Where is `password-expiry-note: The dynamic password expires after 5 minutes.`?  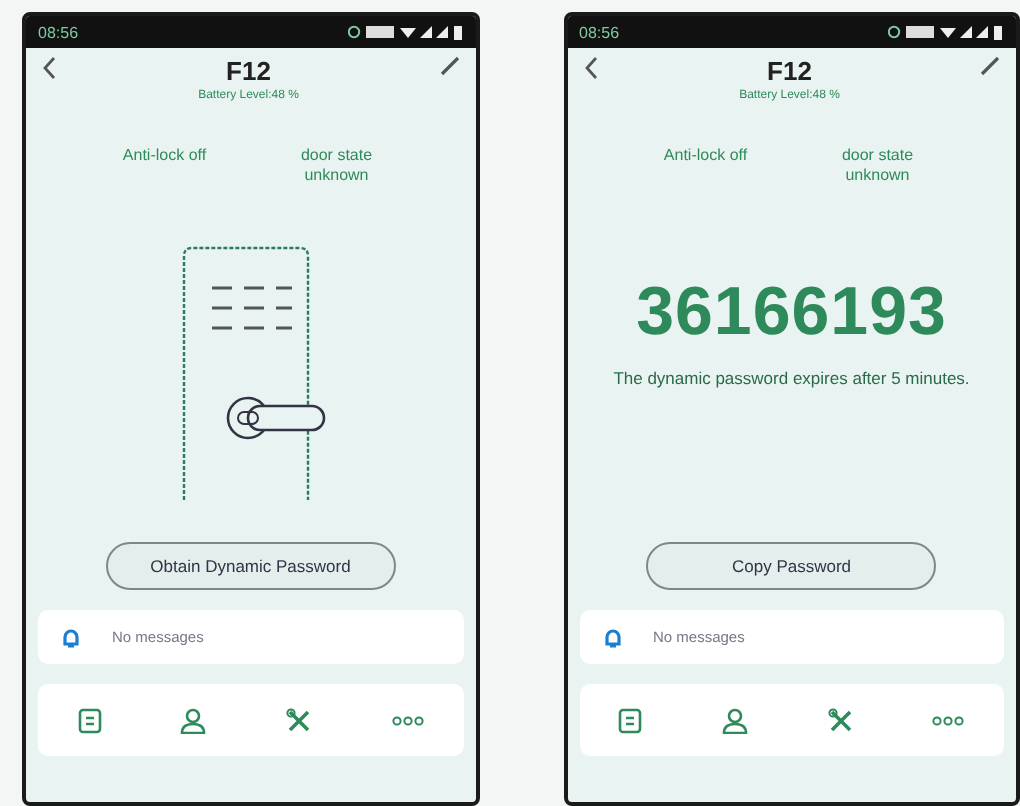
password-expiry-note: The dynamic password expires after 5 minutes. is located at coordinates (791, 380).